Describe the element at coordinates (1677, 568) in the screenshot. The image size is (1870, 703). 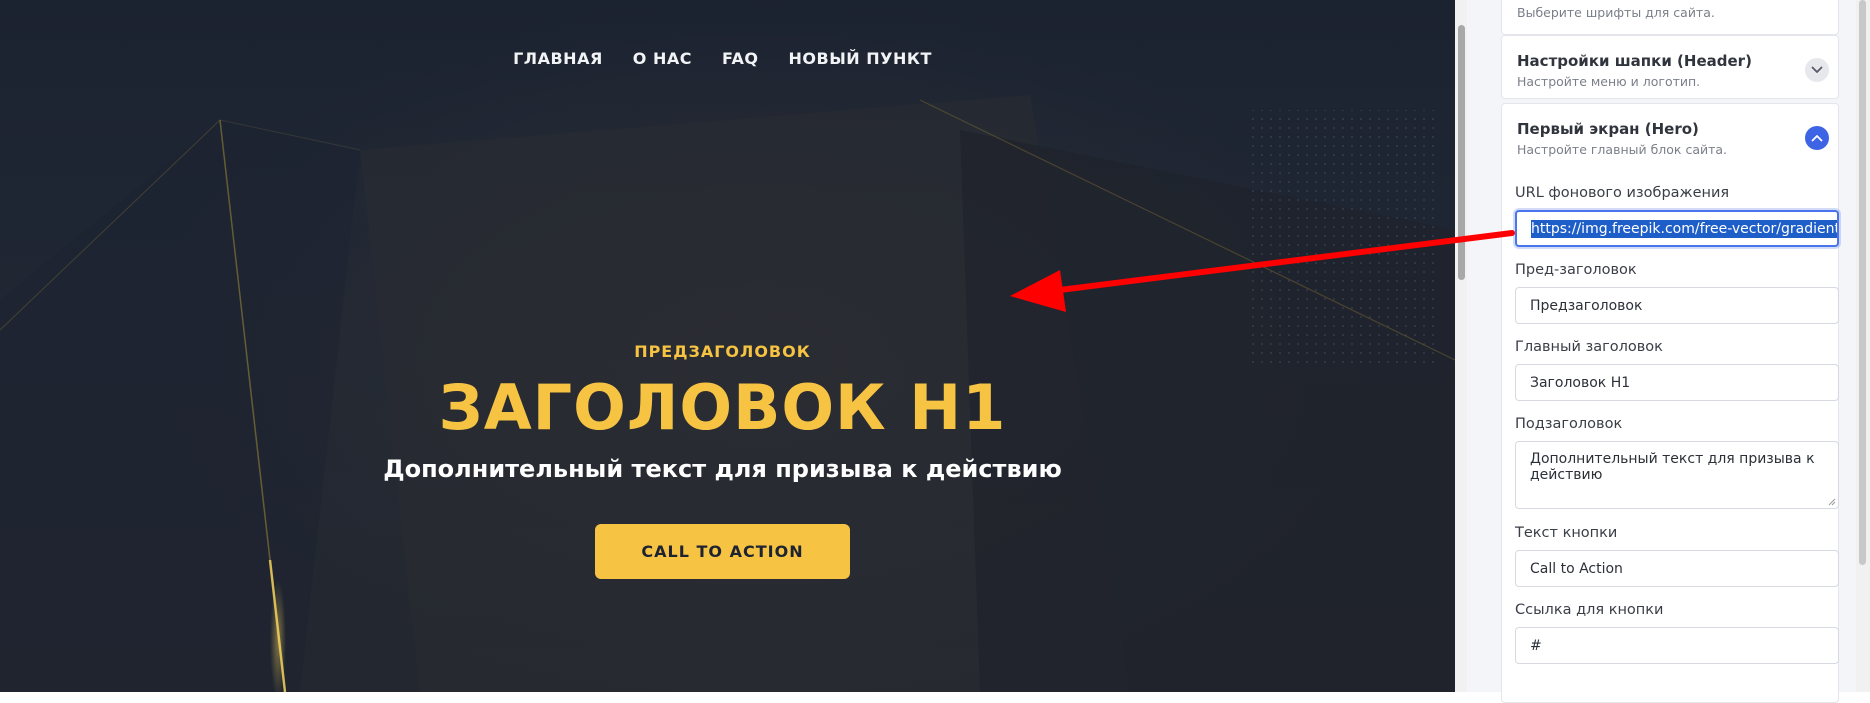
I see `button-text-input: Call to Action` at that location.